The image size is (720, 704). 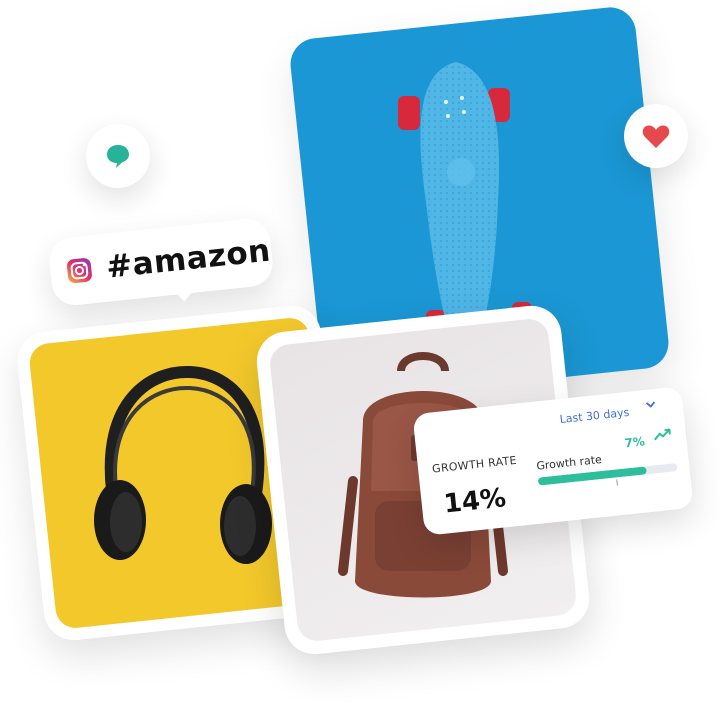 What do you see at coordinates (634, 442) in the screenshot?
I see `growth-metric-value: 7%` at bounding box center [634, 442].